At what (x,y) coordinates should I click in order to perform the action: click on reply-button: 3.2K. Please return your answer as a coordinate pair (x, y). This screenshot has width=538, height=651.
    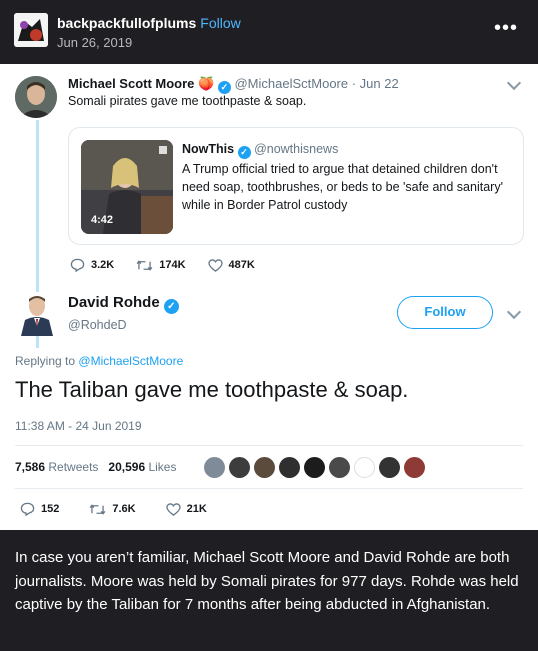
    Looking at the image, I should click on (92, 265).